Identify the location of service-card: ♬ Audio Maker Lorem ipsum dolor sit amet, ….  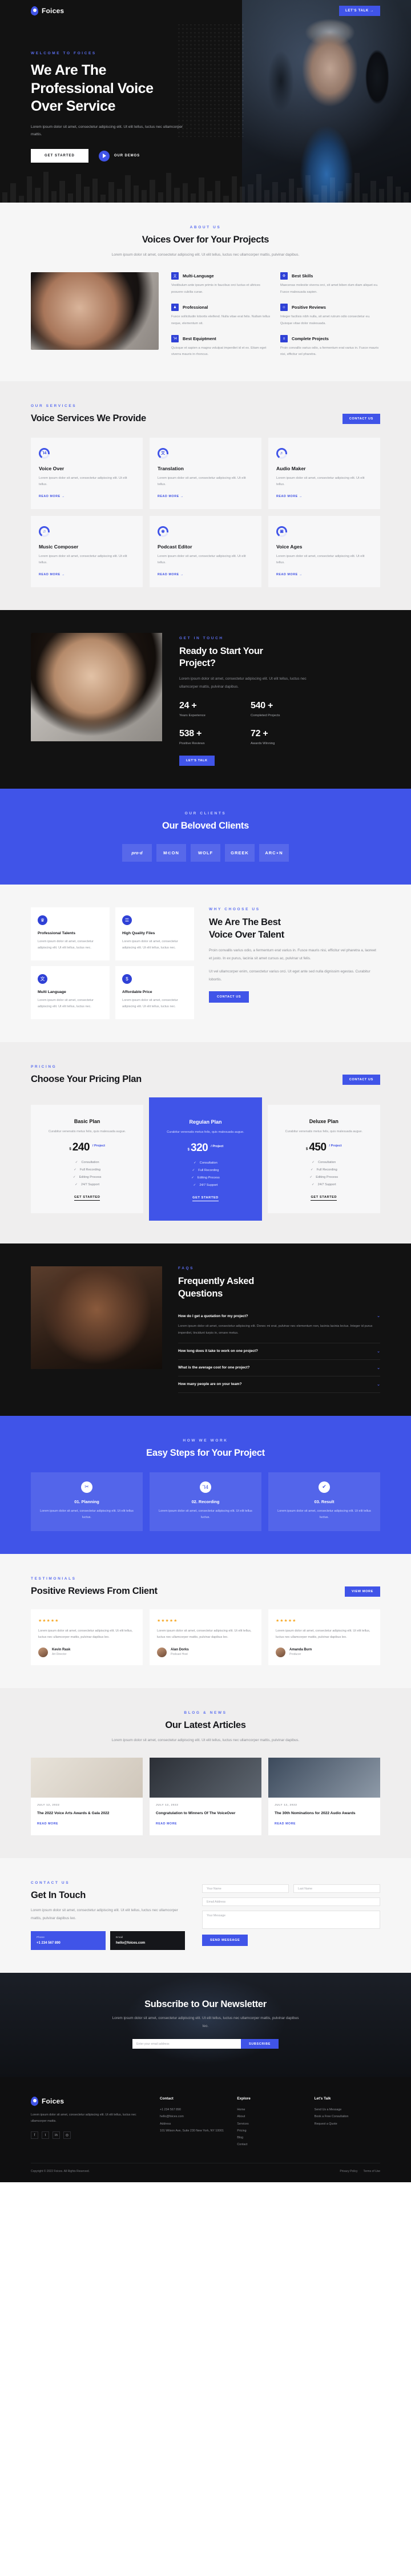
(324, 473).